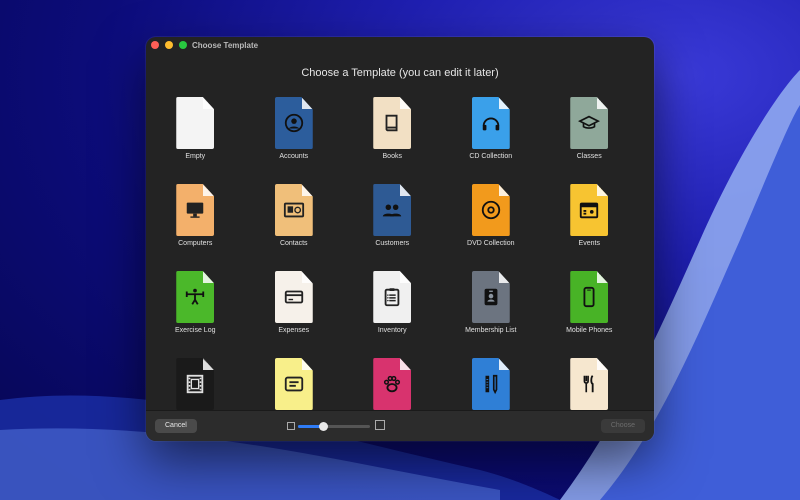  What do you see at coordinates (392, 243) in the screenshot?
I see `template-label: Customers` at bounding box center [392, 243].